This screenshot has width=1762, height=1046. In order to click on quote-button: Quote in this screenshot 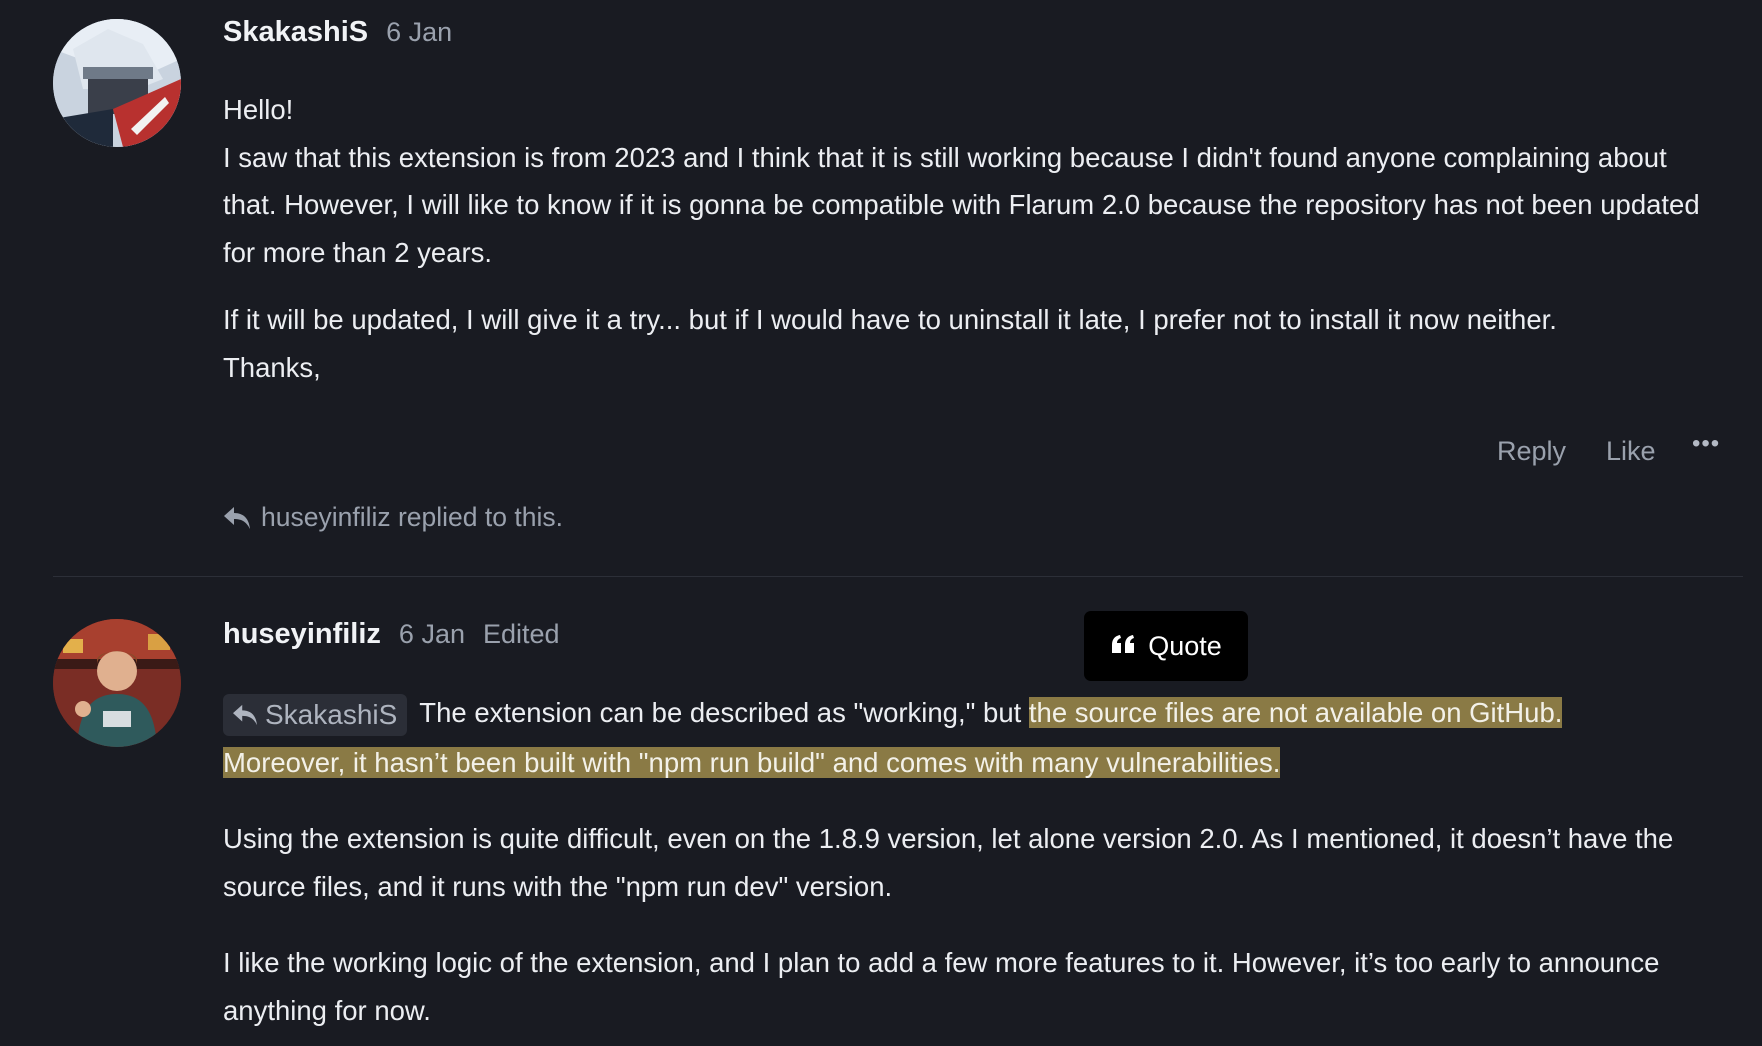, I will do `click(1166, 646)`.